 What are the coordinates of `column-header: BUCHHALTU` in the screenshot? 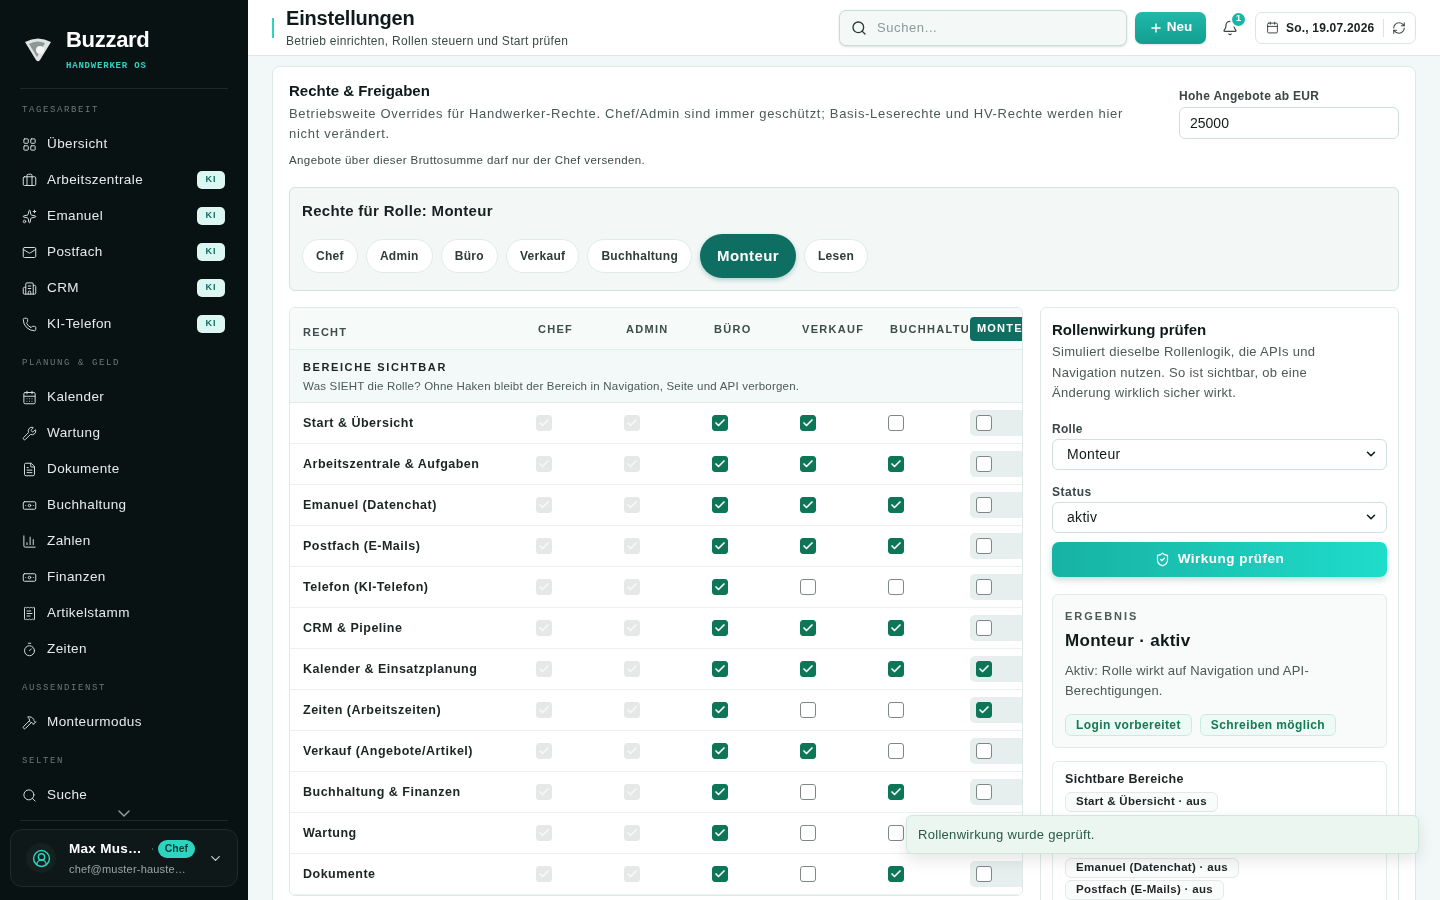 It's located at (925, 328).